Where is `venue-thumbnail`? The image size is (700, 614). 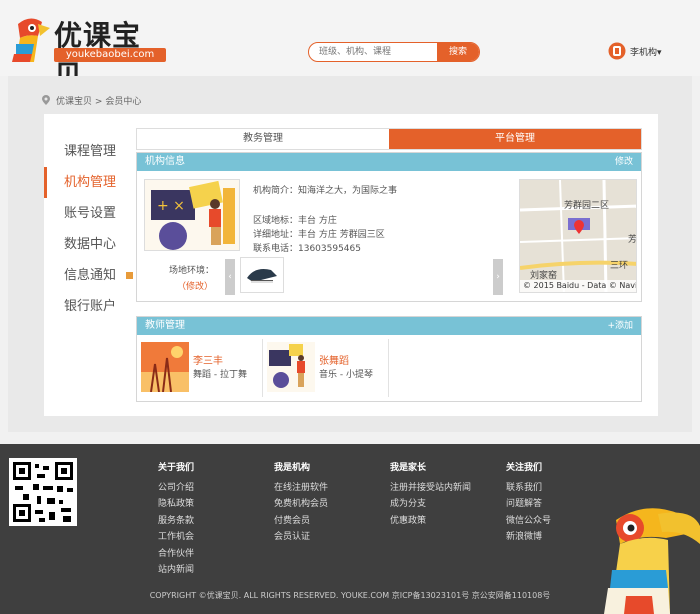
venue-thumbnail is located at coordinates (262, 275).